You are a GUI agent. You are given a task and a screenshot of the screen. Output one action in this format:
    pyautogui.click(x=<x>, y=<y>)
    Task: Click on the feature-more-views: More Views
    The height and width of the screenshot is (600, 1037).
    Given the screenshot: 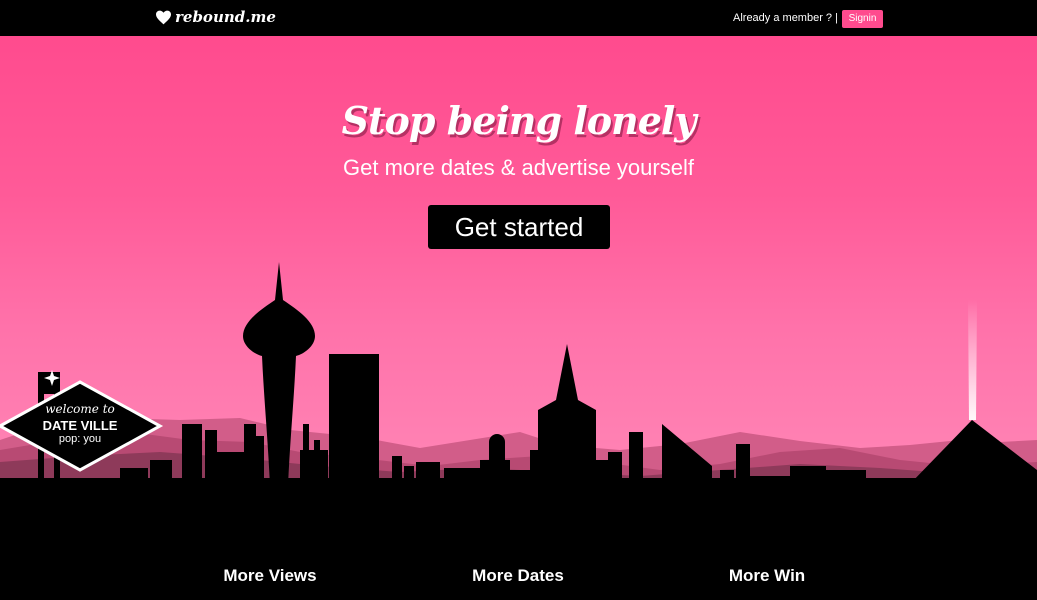 What is the action you would take?
    pyautogui.click(x=270, y=575)
    